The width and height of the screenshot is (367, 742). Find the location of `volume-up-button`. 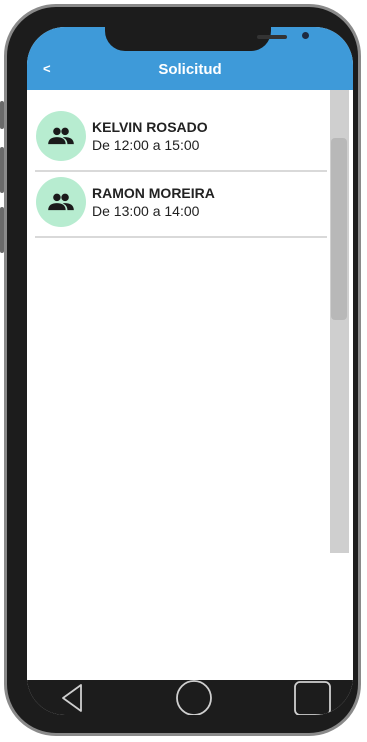

volume-up-button is located at coordinates (2, 115).